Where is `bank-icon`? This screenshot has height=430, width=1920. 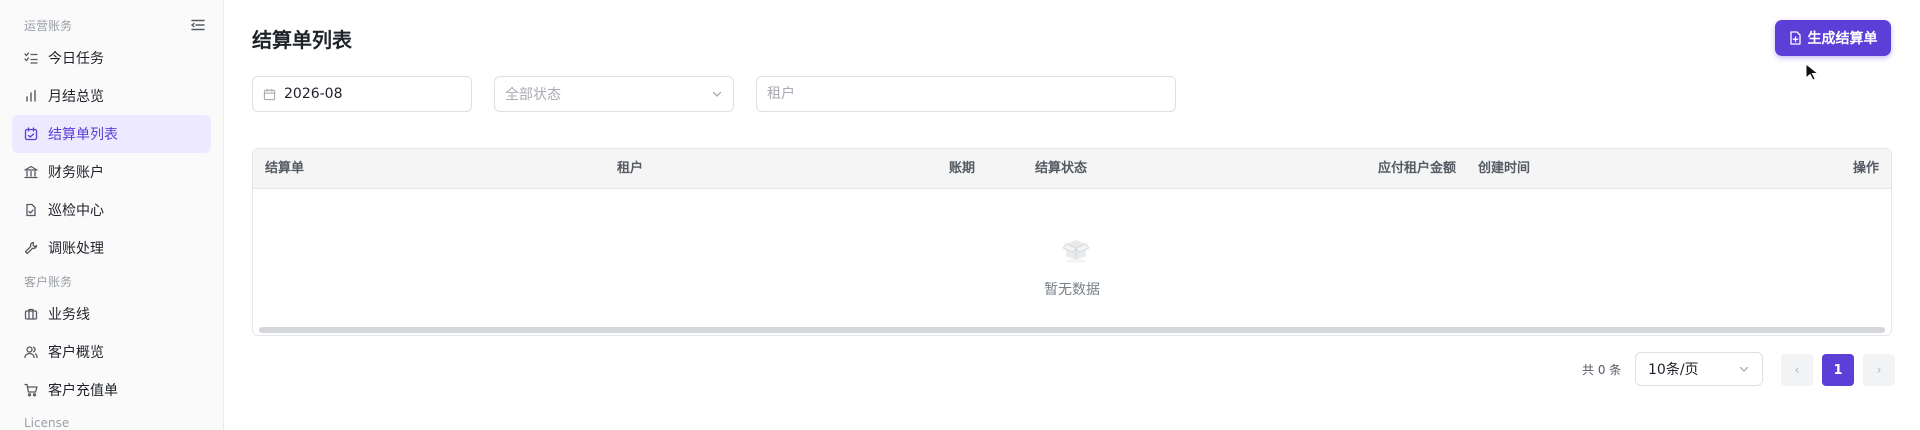 bank-icon is located at coordinates (31, 172).